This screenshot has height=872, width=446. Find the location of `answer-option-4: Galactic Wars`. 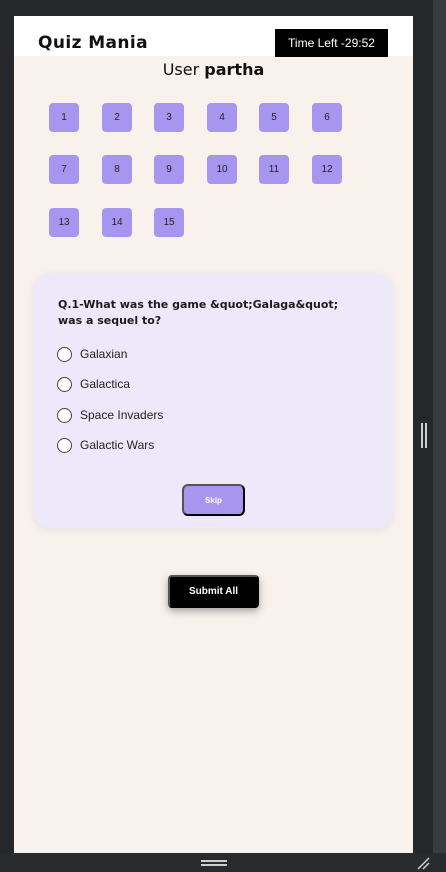

answer-option-4: Galactic Wars is located at coordinates (105, 445).